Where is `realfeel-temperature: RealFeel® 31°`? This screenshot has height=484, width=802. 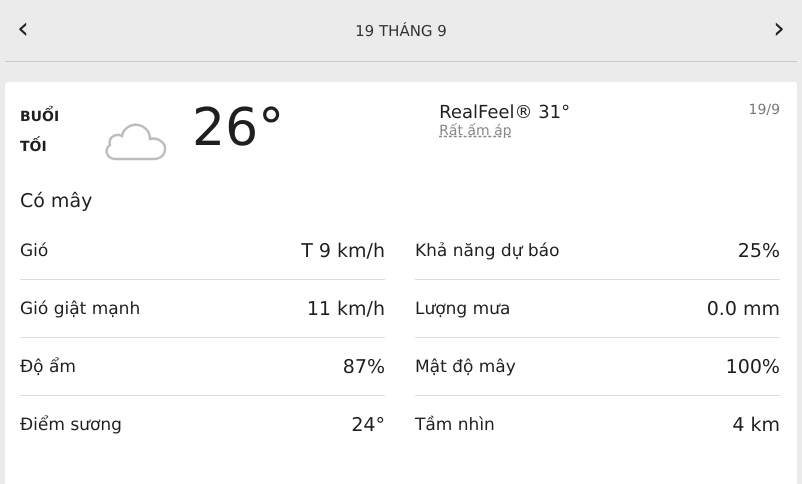 realfeel-temperature: RealFeel® 31° is located at coordinates (504, 112).